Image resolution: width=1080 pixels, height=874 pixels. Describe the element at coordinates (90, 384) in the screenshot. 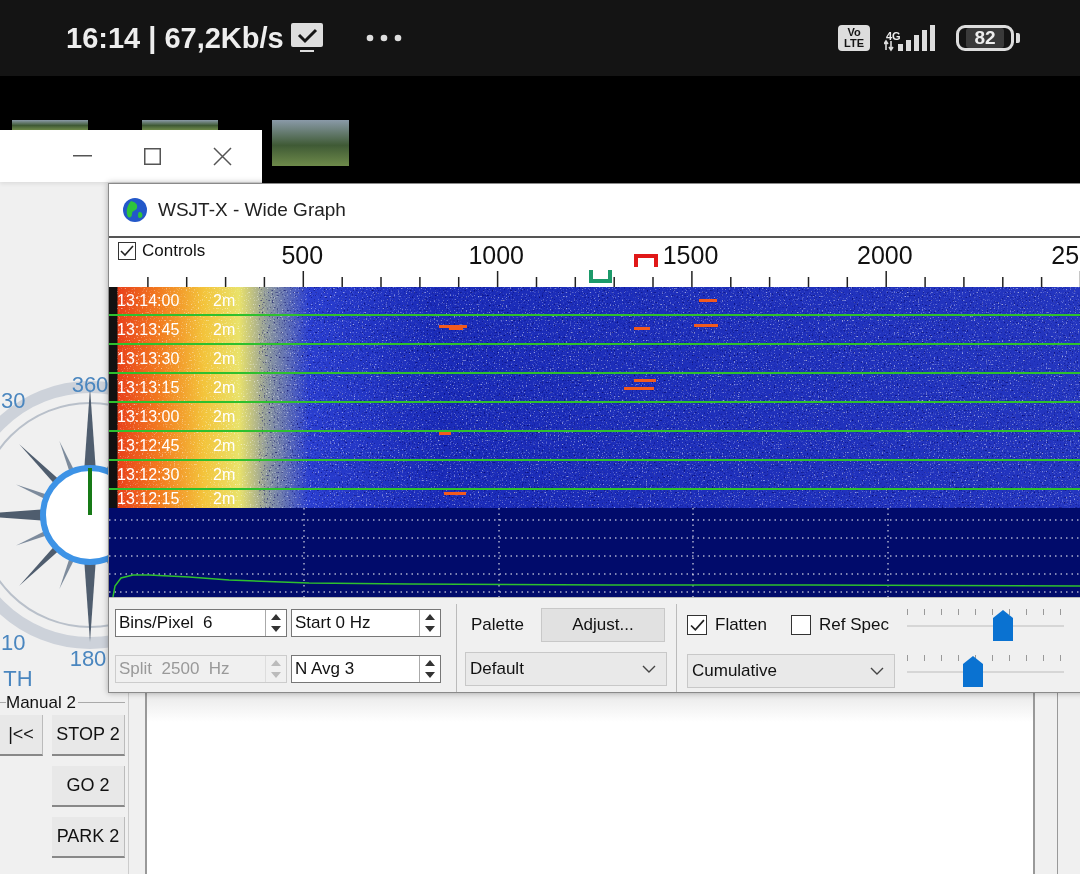

I see `compass-degree-label: 360` at that location.